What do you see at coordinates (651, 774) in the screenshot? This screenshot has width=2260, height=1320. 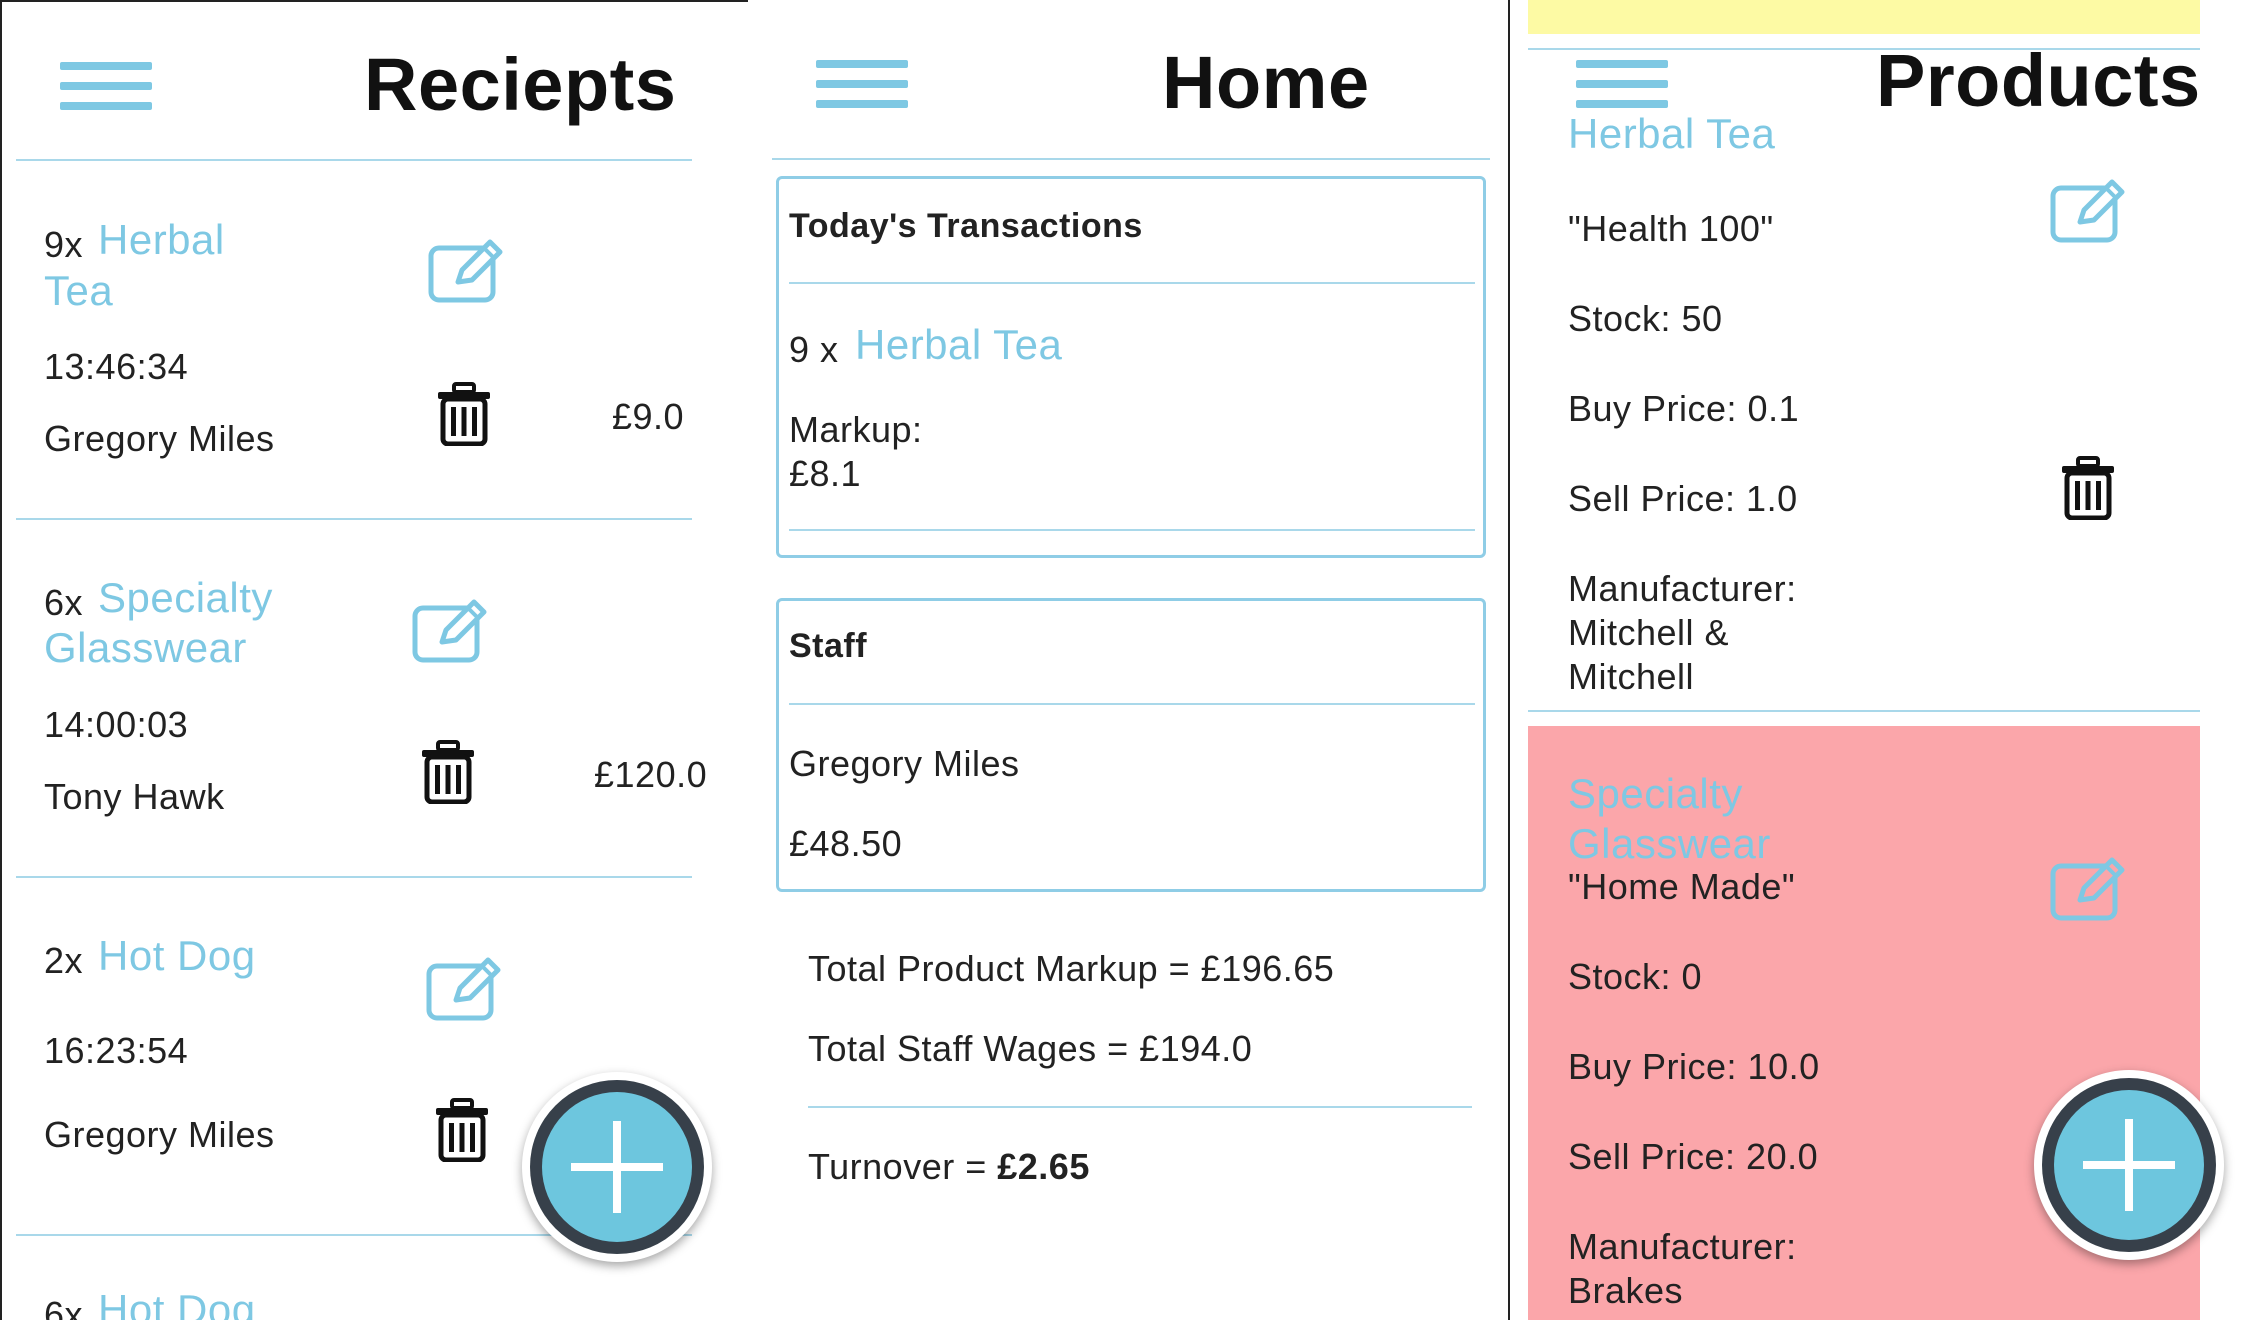 I see `receipt-price: £120.0` at bounding box center [651, 774].